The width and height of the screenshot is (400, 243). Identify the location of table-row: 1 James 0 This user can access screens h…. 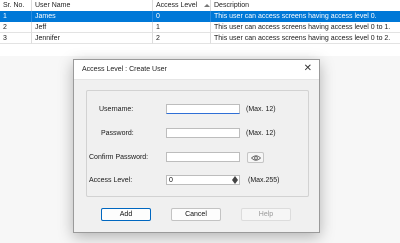
(200, 16).